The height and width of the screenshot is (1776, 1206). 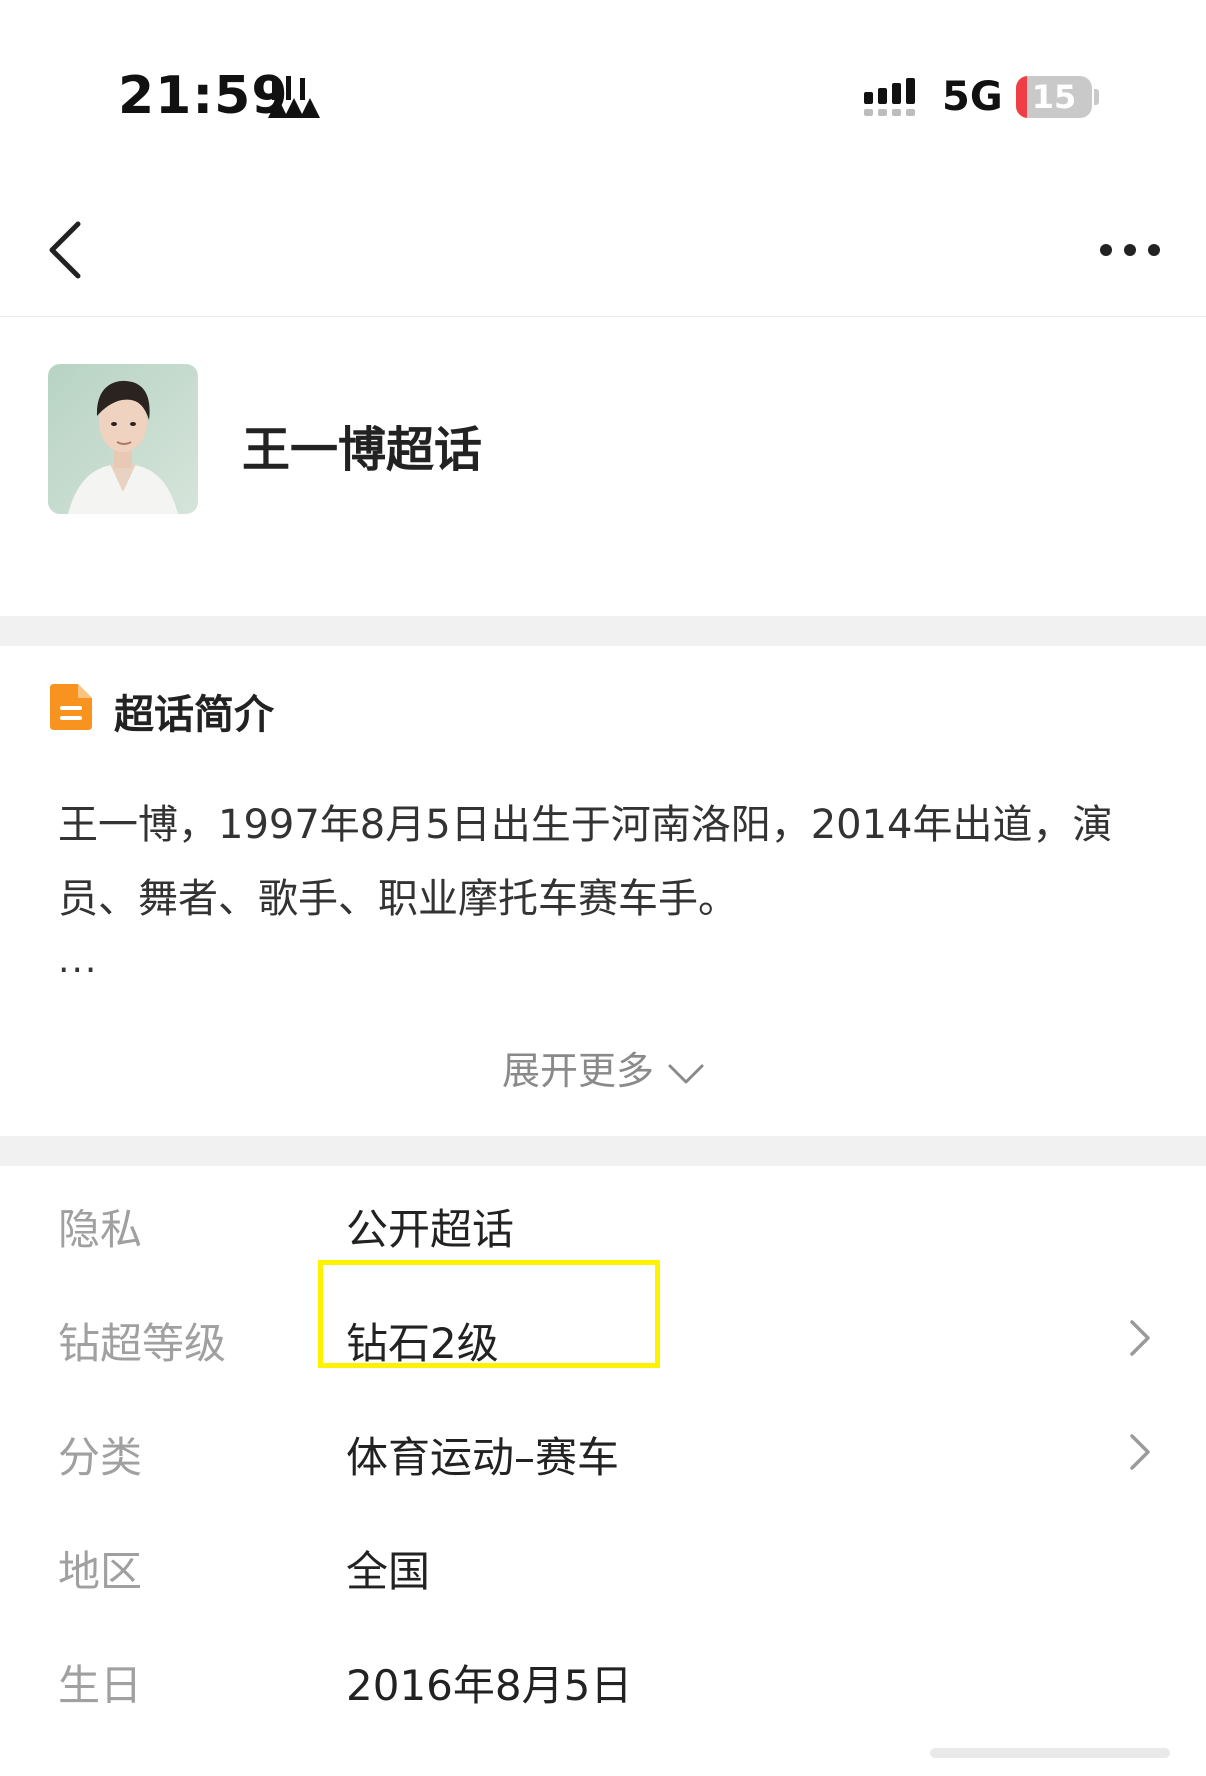 I want to click on more-button, so click(x=1130, y=250).